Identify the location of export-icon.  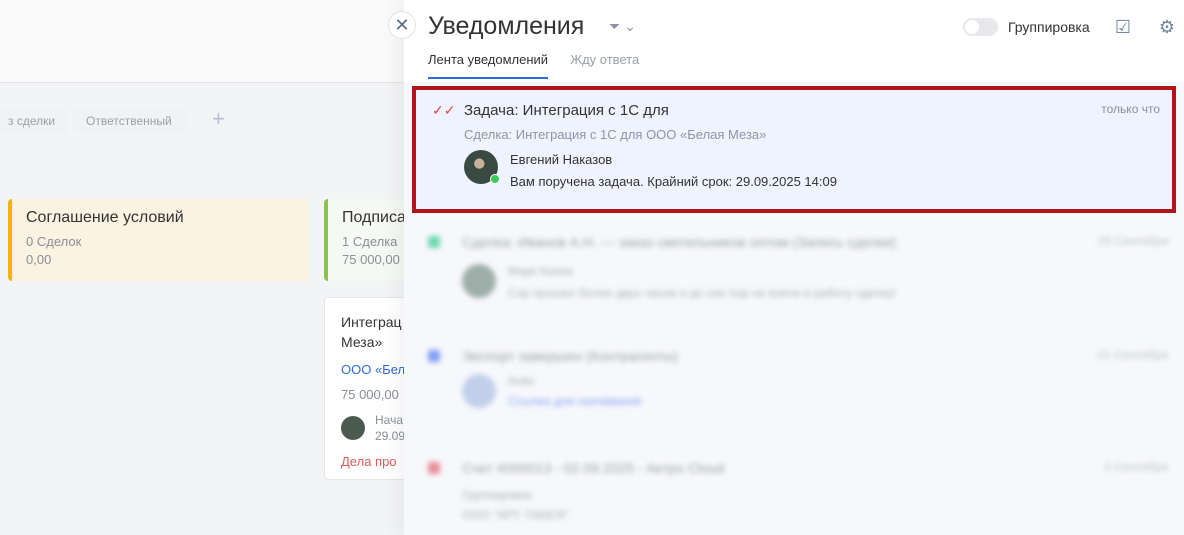
(434, 356).